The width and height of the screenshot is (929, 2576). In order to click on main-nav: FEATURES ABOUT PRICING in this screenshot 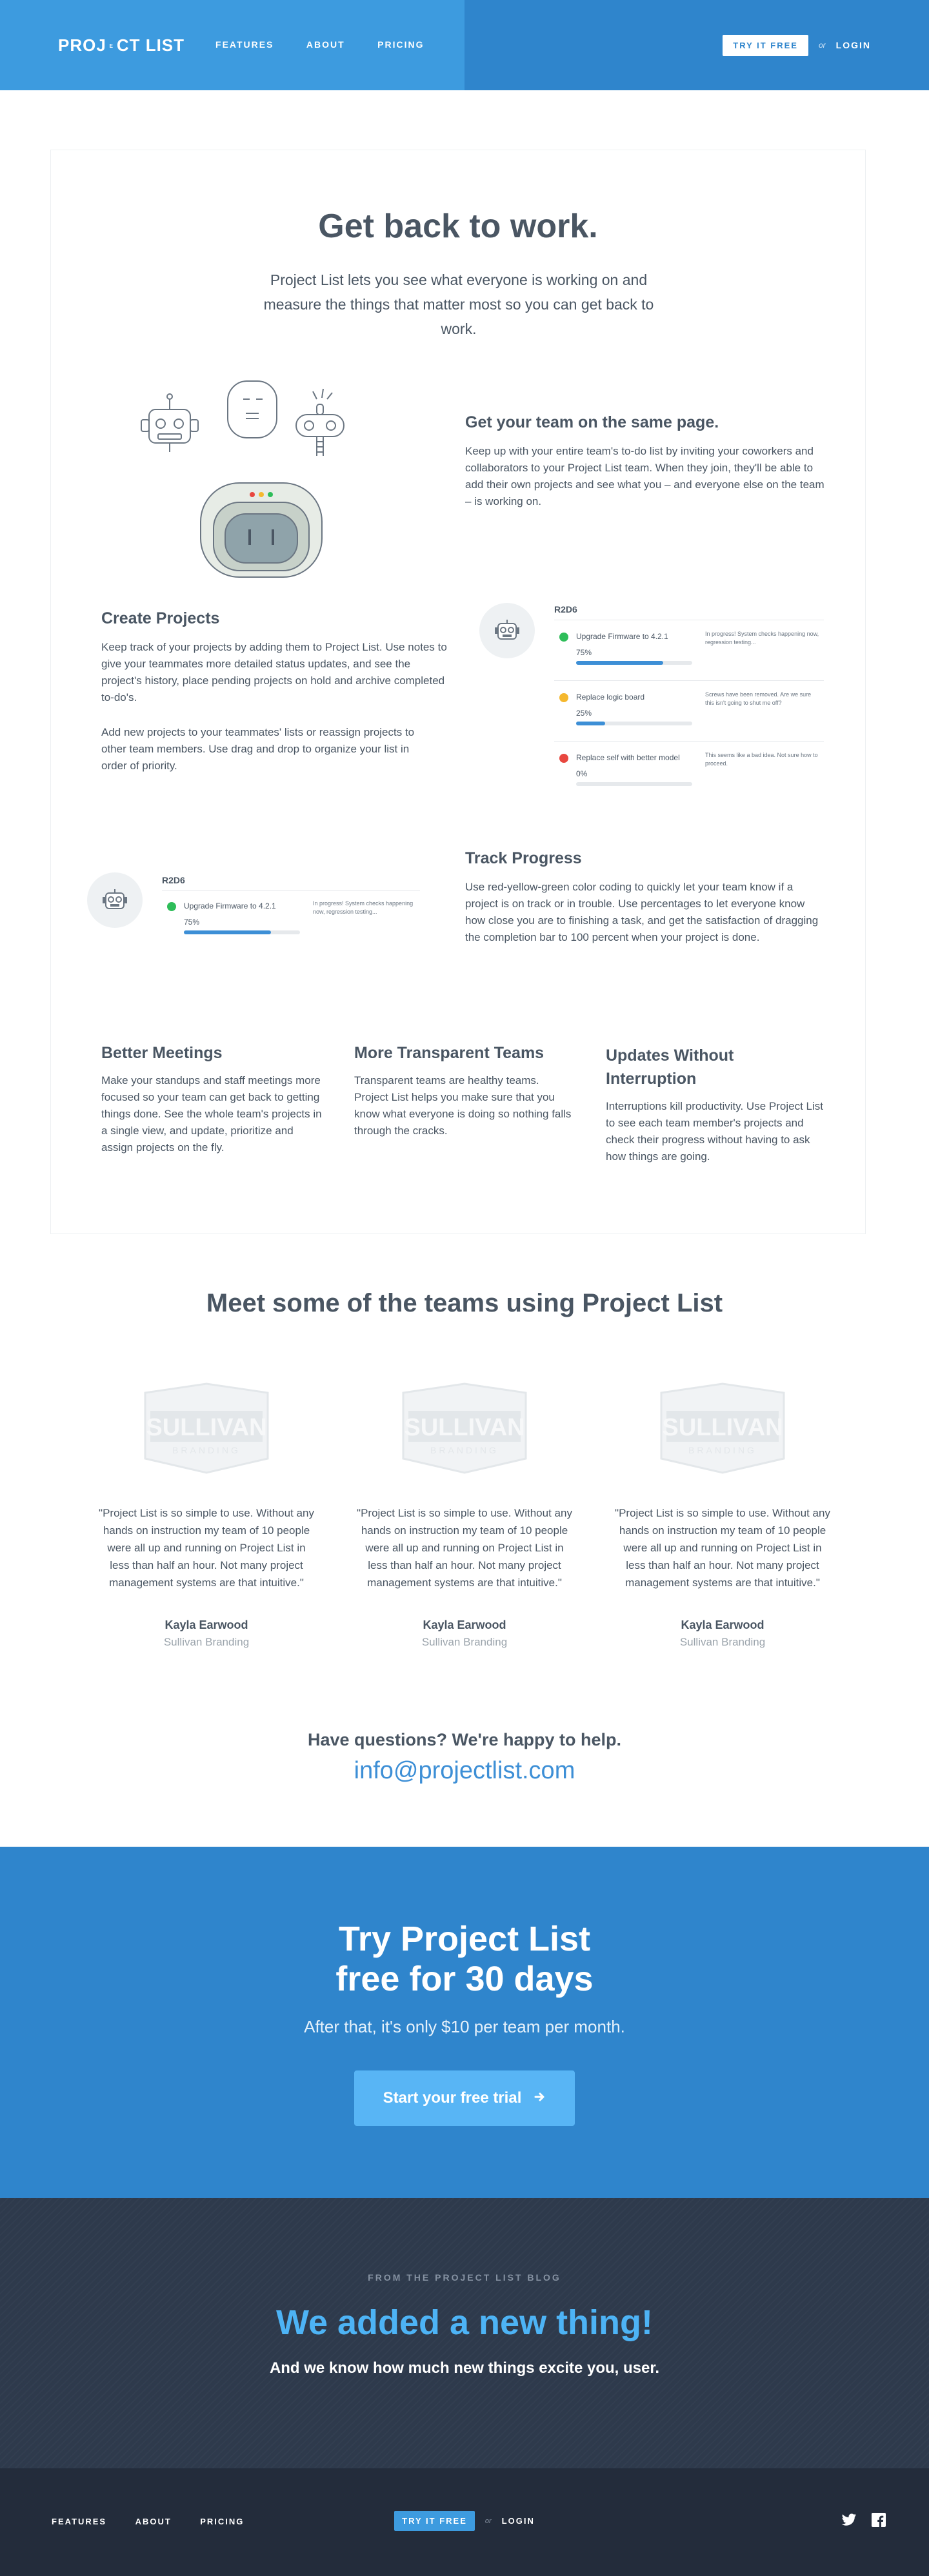, I will do `click(334, 45)`.